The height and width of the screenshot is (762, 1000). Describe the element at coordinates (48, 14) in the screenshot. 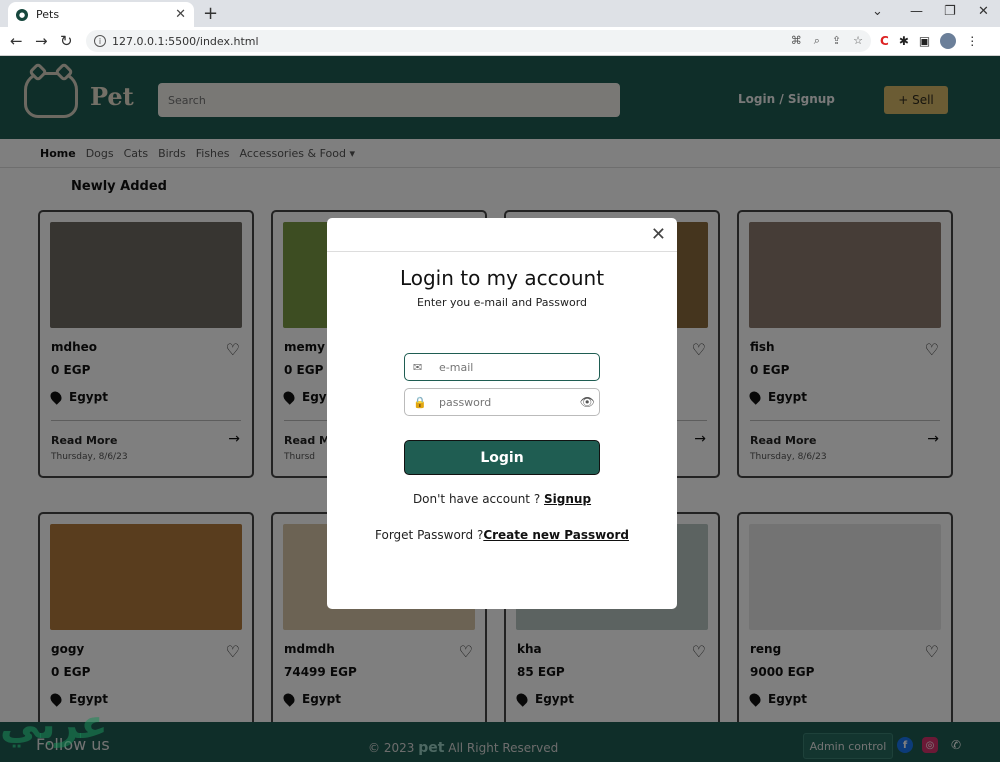

I see `tab-title: Pets` at that location.